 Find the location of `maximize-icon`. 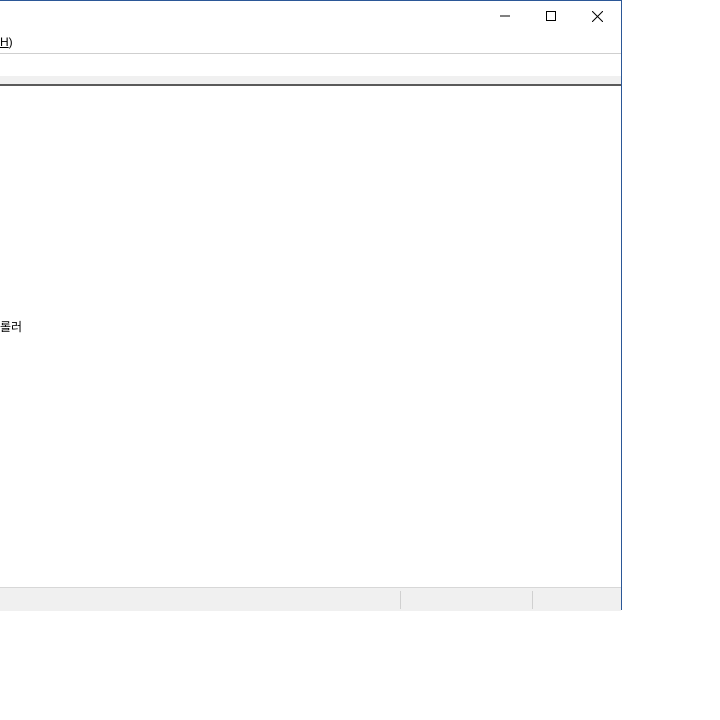

maximize-icon is located at coordinates (551, 16).